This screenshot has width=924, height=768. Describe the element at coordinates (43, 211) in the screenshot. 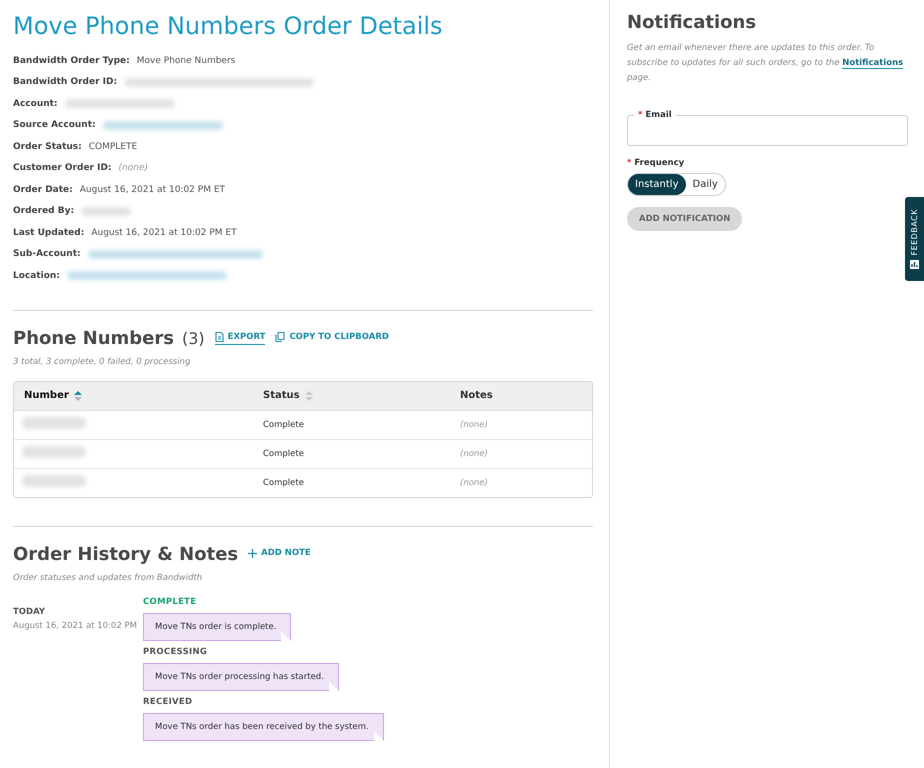

I see `detail-label: Ordered By:` at that location.